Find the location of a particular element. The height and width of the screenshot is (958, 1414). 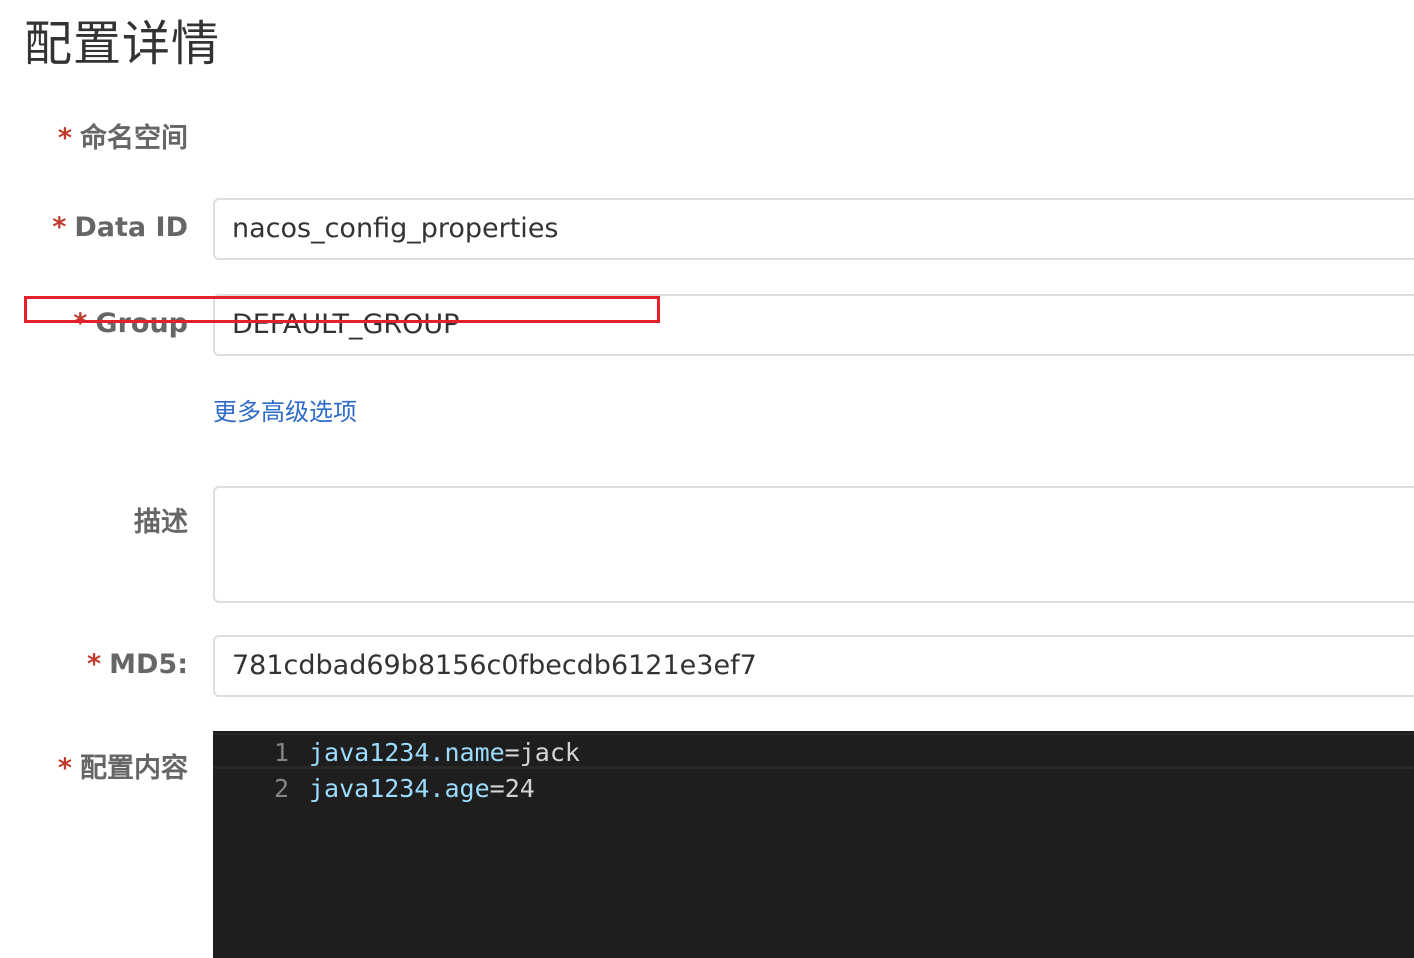

code-key: java1234.name is located at coordinates (407, 752).